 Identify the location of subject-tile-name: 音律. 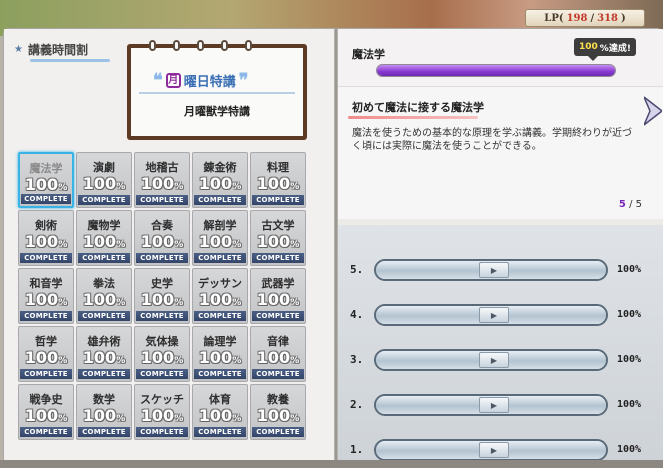
(278, 341).